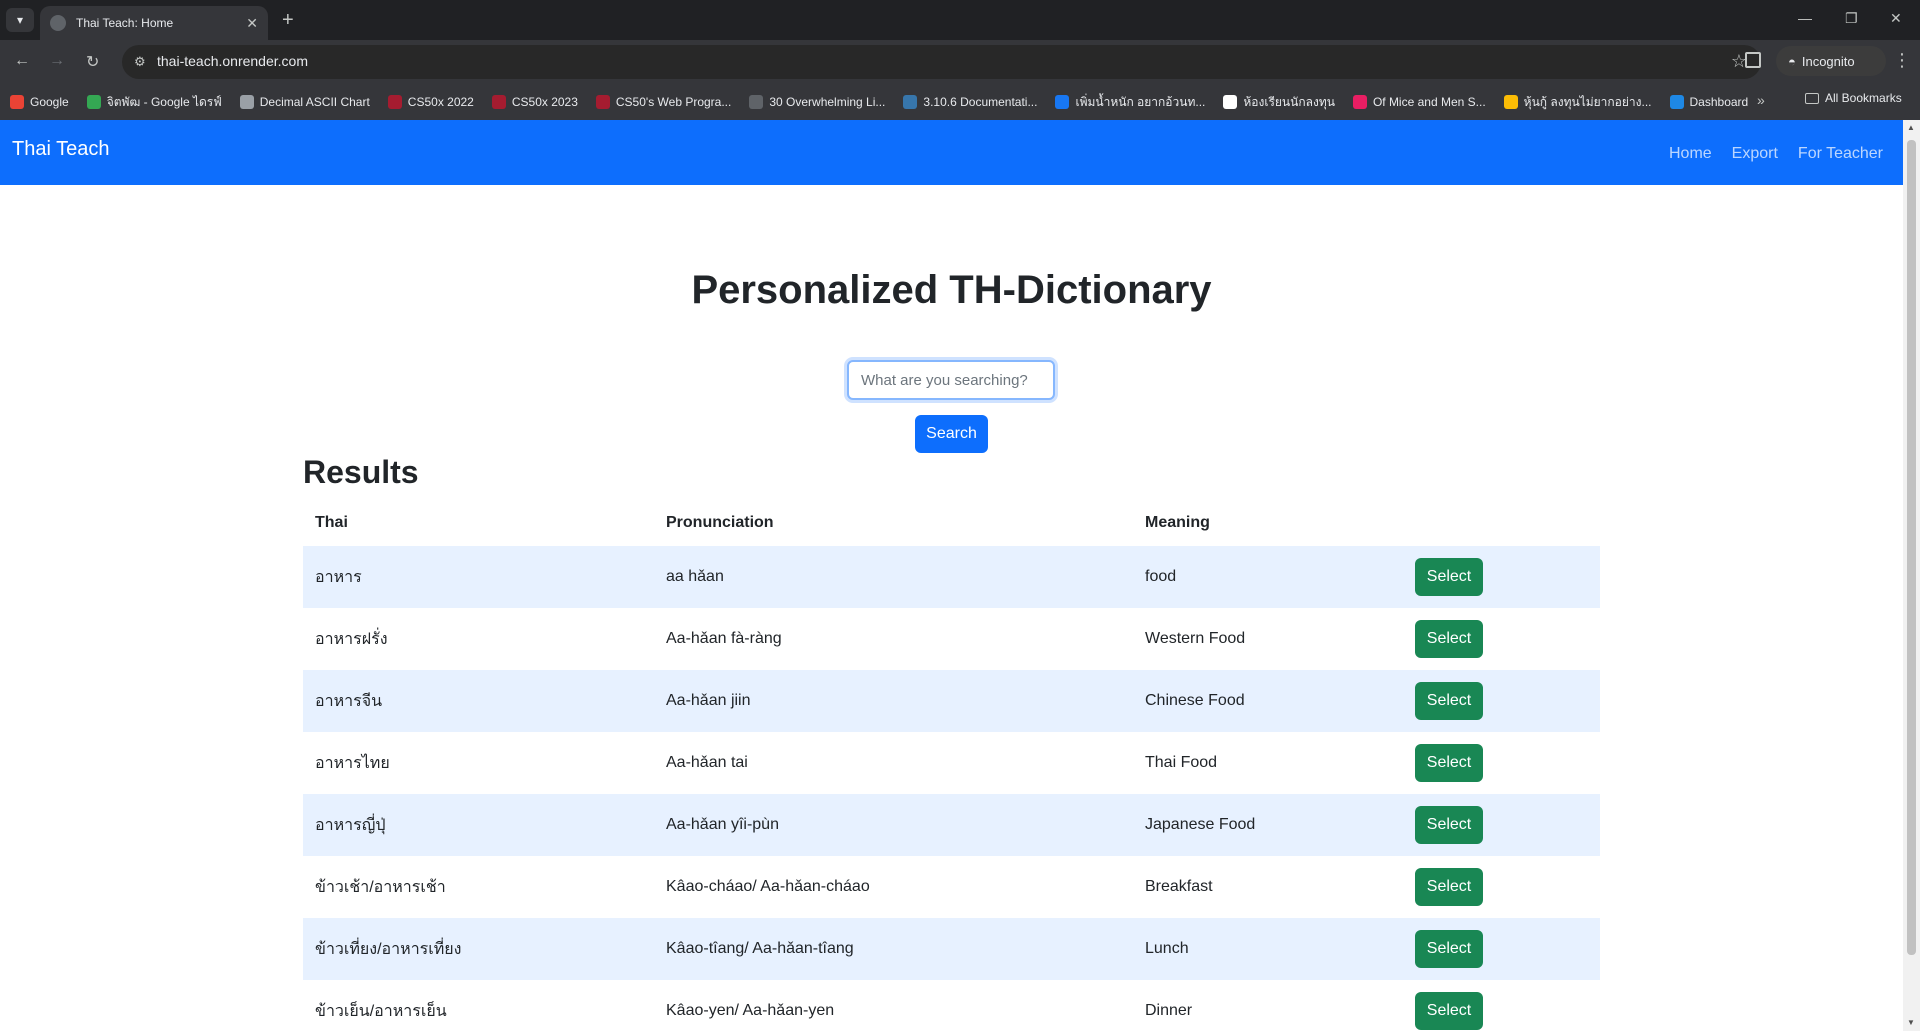 The height and width of the screenshot is (1031, 1920). Describe the element at coordinates (951, 380) in the screenshot. I see `search-input` at that location.